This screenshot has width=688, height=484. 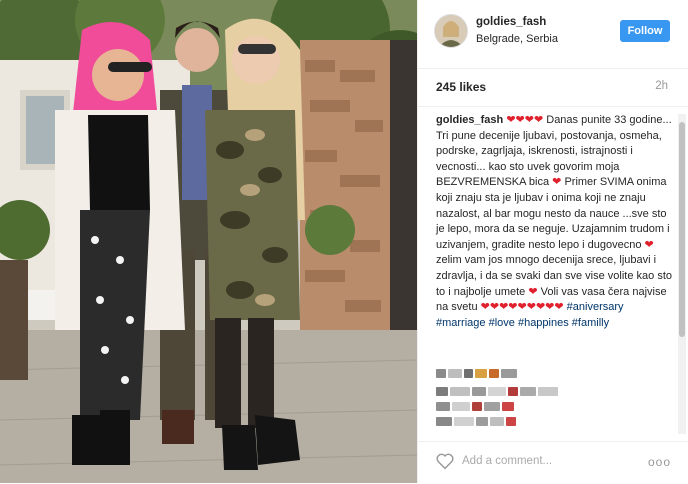 What do you see at coordinates (595, 307) in the screenshot?
I see `hashtag-link: #aniversary` at bounding box center [595, 307].